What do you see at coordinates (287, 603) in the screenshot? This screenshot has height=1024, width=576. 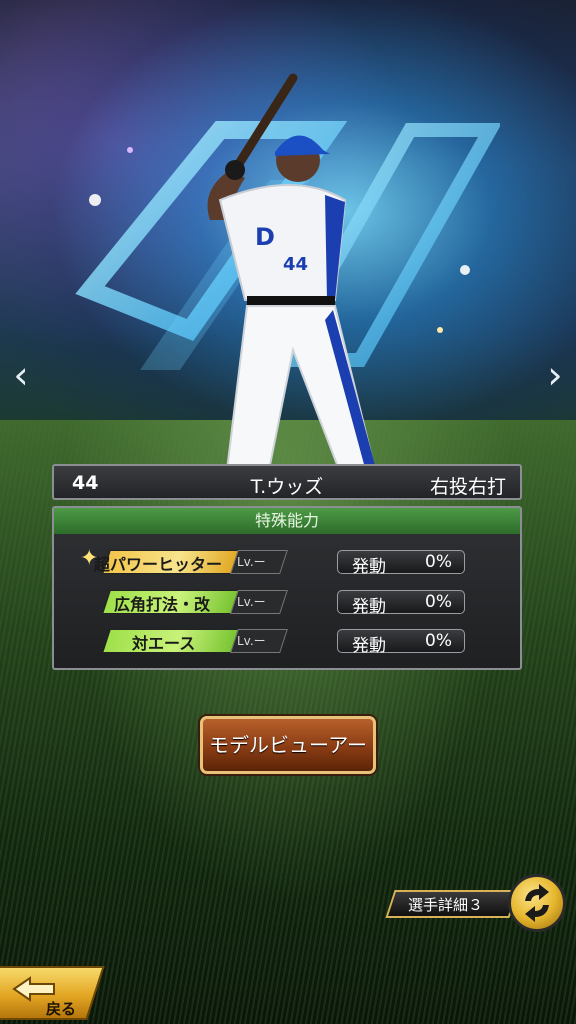 I see `ability-row: 広角打法・改 Lv.ー 発動 0%` at bounding box center [287, 603].